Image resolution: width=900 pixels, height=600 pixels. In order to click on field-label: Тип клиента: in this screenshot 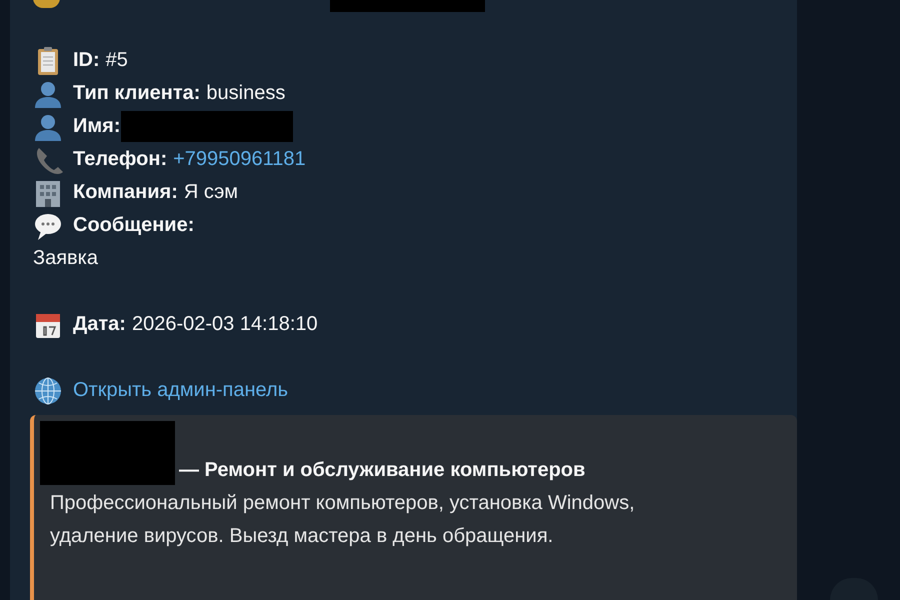, I will do `click(136, 93)`.